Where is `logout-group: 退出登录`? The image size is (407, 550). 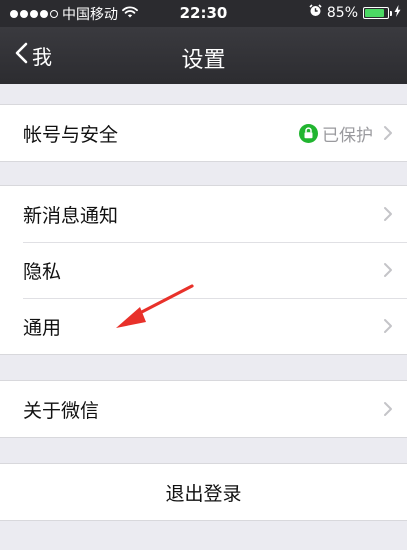 logout-group: 退出登录 is located at coordinates (203, 492).